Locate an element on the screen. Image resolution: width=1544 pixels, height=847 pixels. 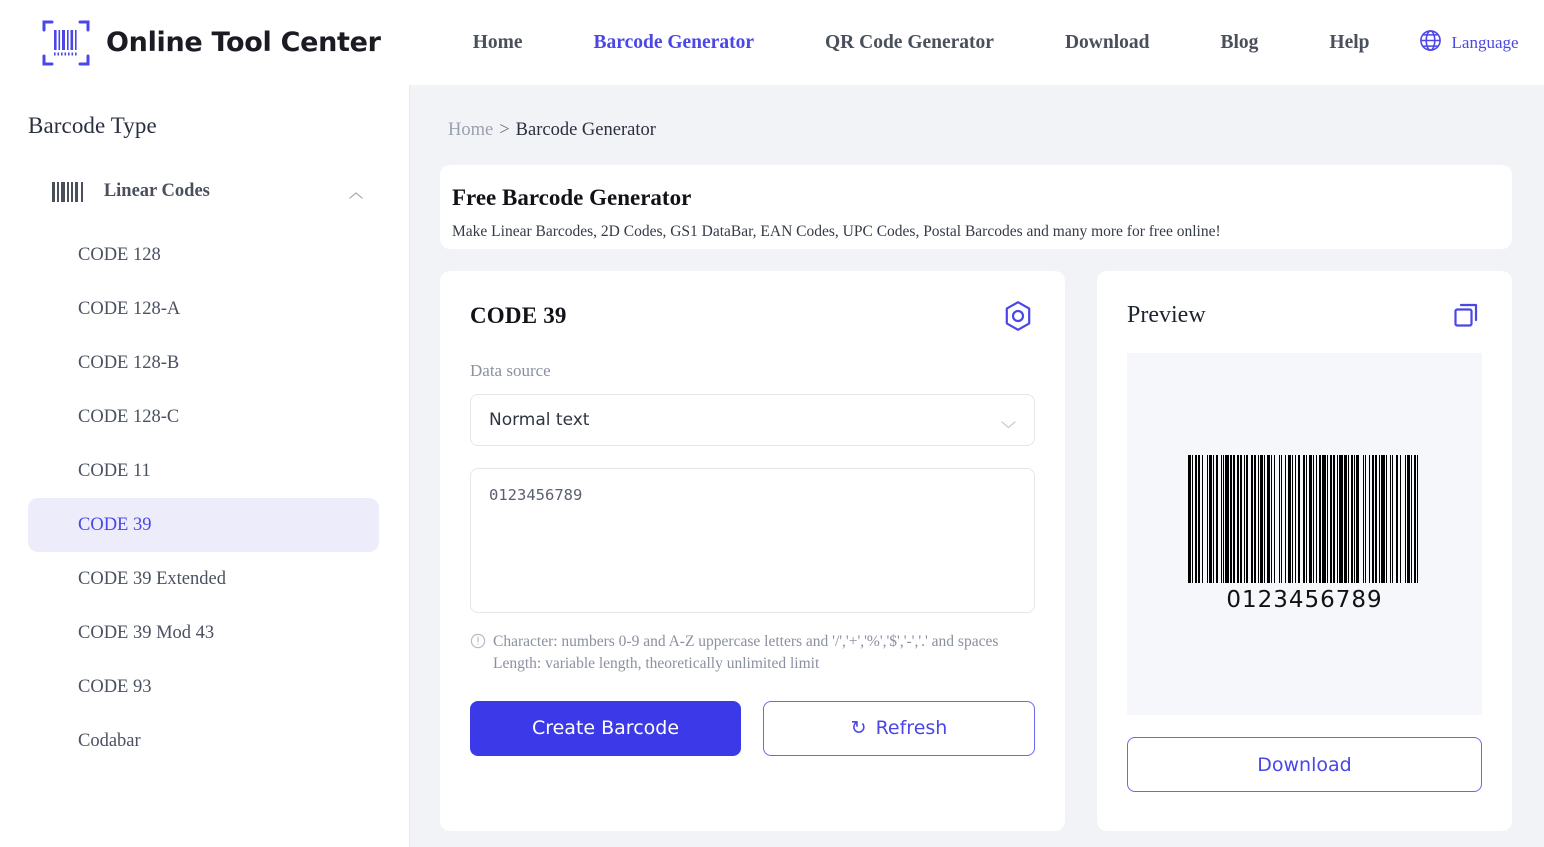
sidebar-item-code-128-b: CODE 128-B is located at coordinates (203, 363).